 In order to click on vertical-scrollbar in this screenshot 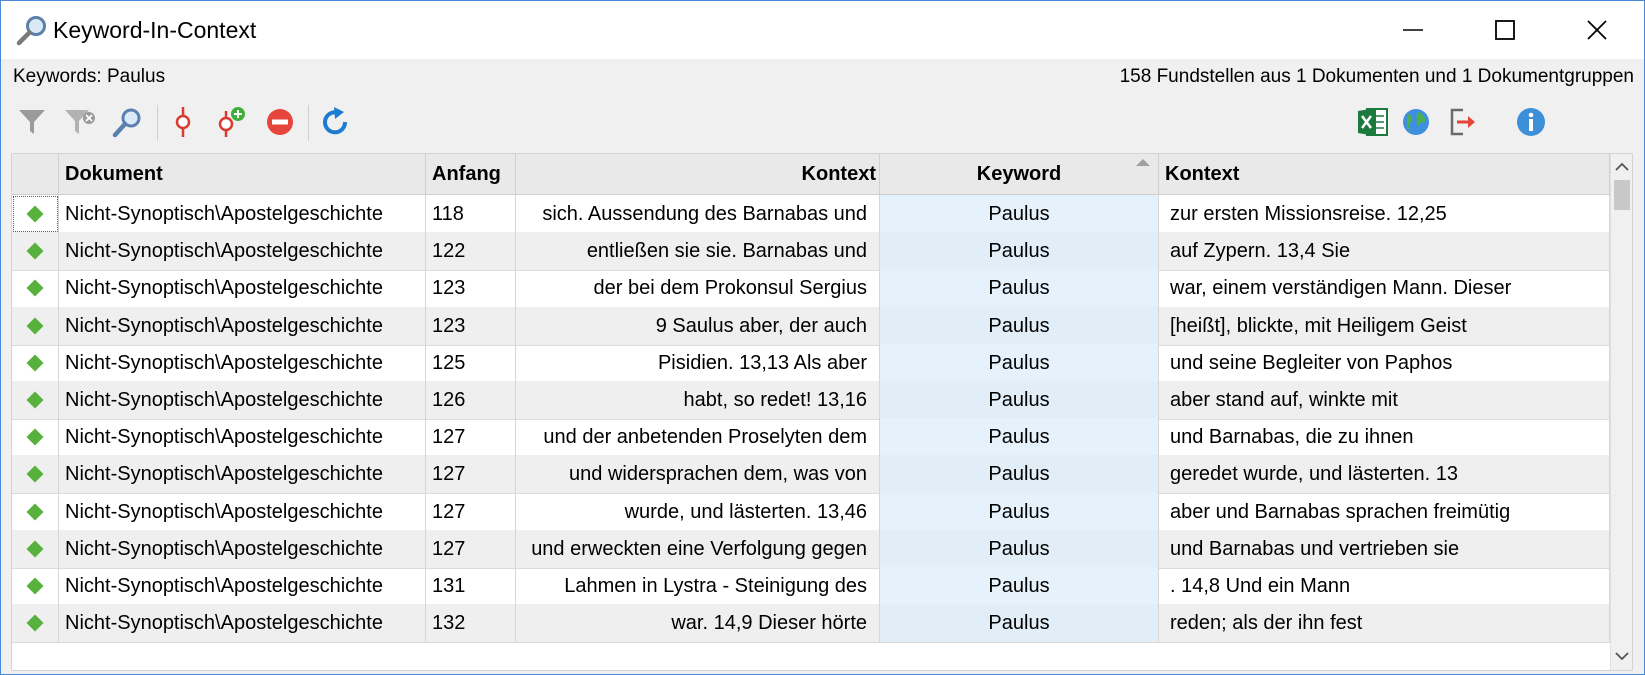, I will do `click(1621, 412)`.